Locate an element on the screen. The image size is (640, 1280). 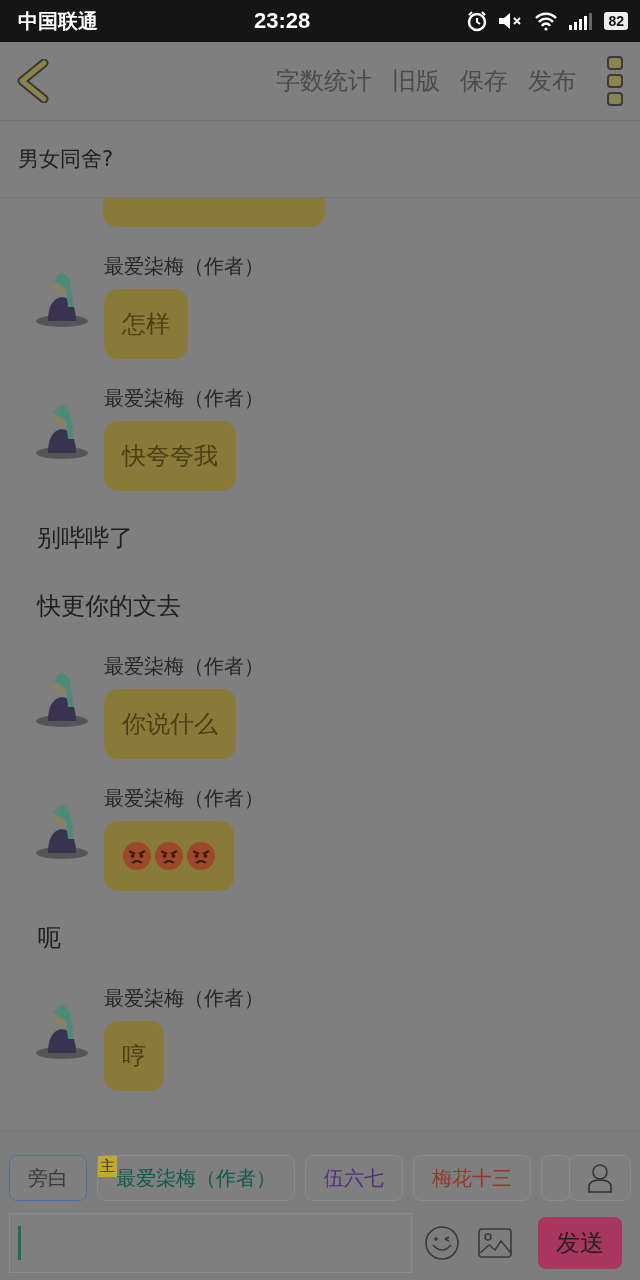
message-bubble: 哼 is located at coordinates (134, 1056).